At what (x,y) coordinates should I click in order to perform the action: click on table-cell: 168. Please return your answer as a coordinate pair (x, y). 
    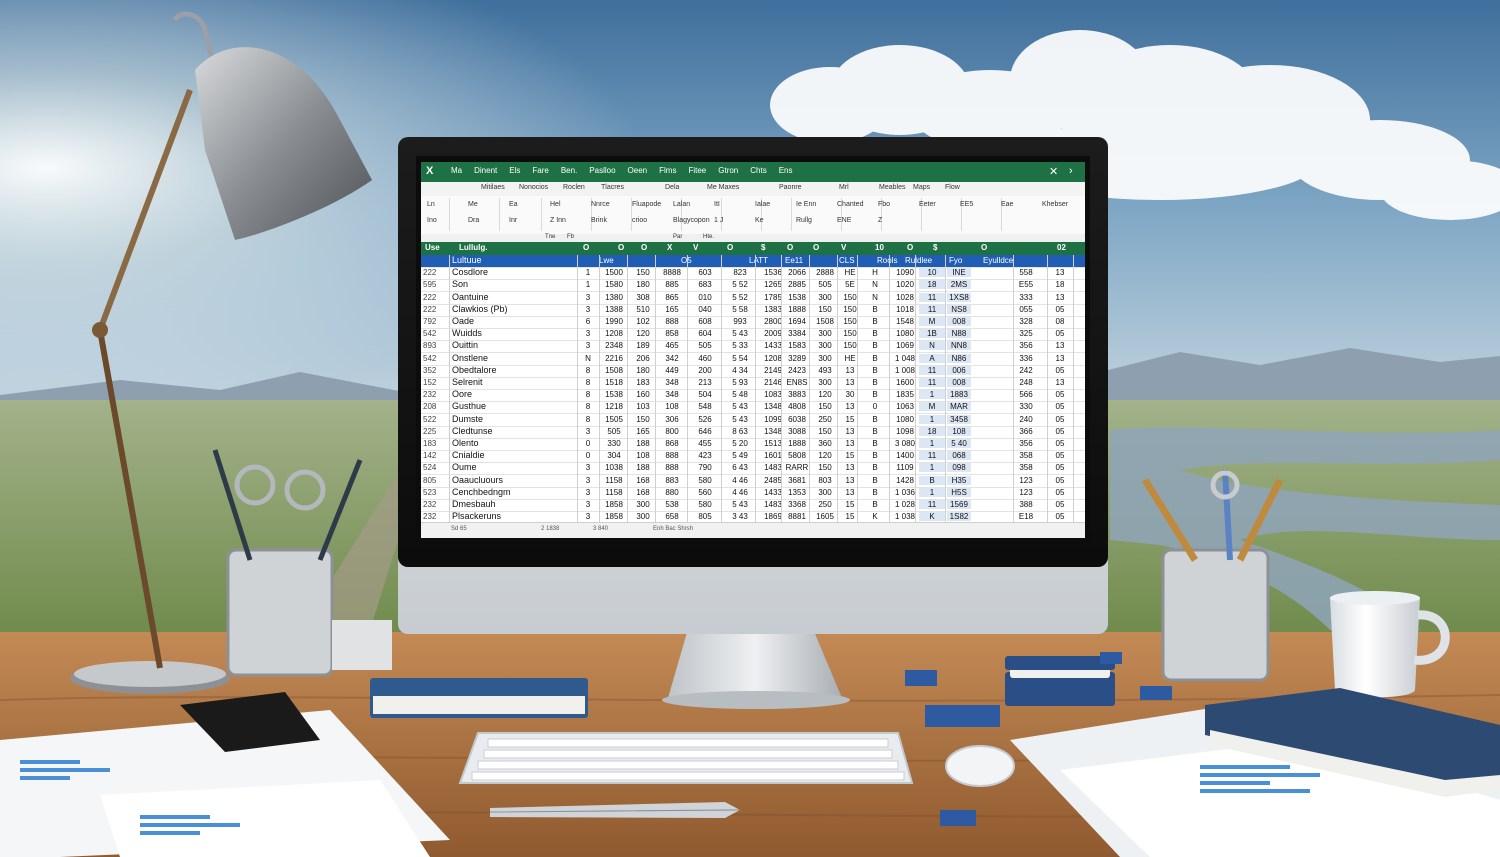
    Looking at the image, I should click on (643, 480).